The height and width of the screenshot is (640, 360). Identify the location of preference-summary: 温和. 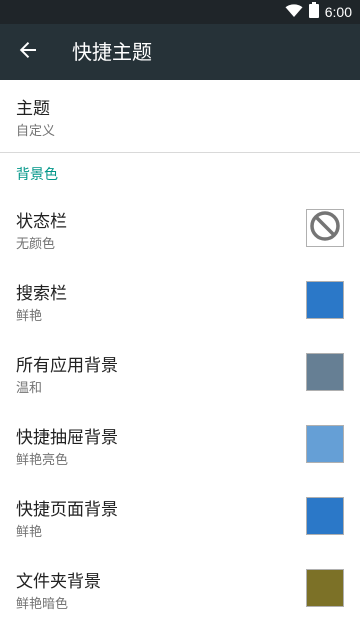
(29, 388).